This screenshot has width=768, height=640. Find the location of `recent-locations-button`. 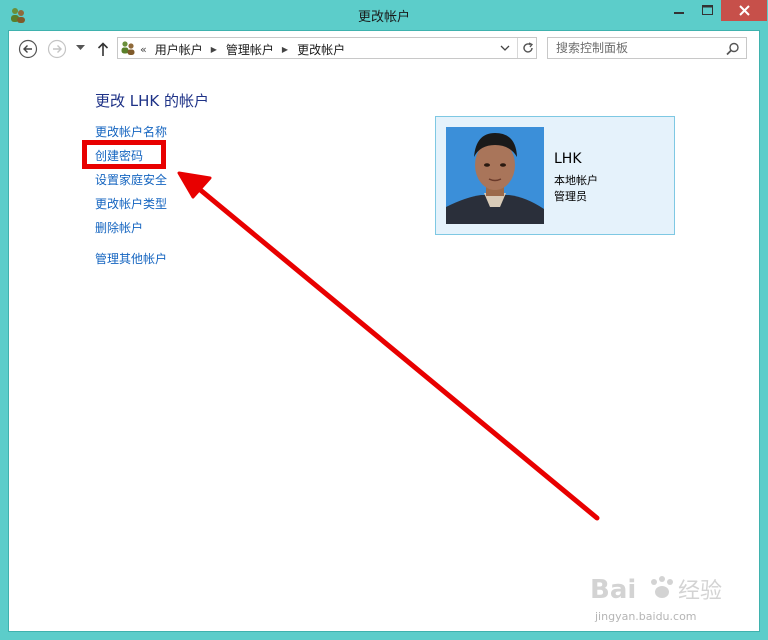

recent-locations-button is located at coordinates (80, 48).